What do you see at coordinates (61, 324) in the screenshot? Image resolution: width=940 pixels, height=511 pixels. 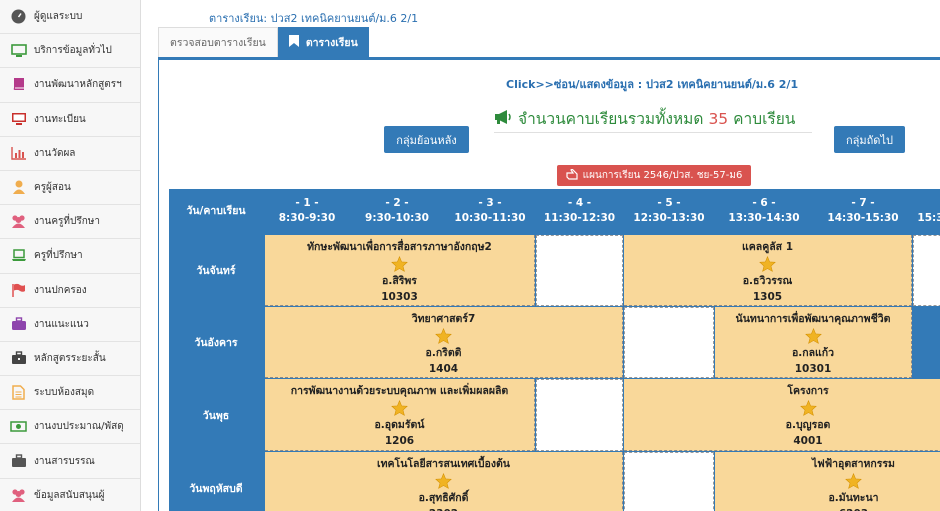 I see `sidebar-item-label: งานแนะแนว` at bounding box center [61, 324].